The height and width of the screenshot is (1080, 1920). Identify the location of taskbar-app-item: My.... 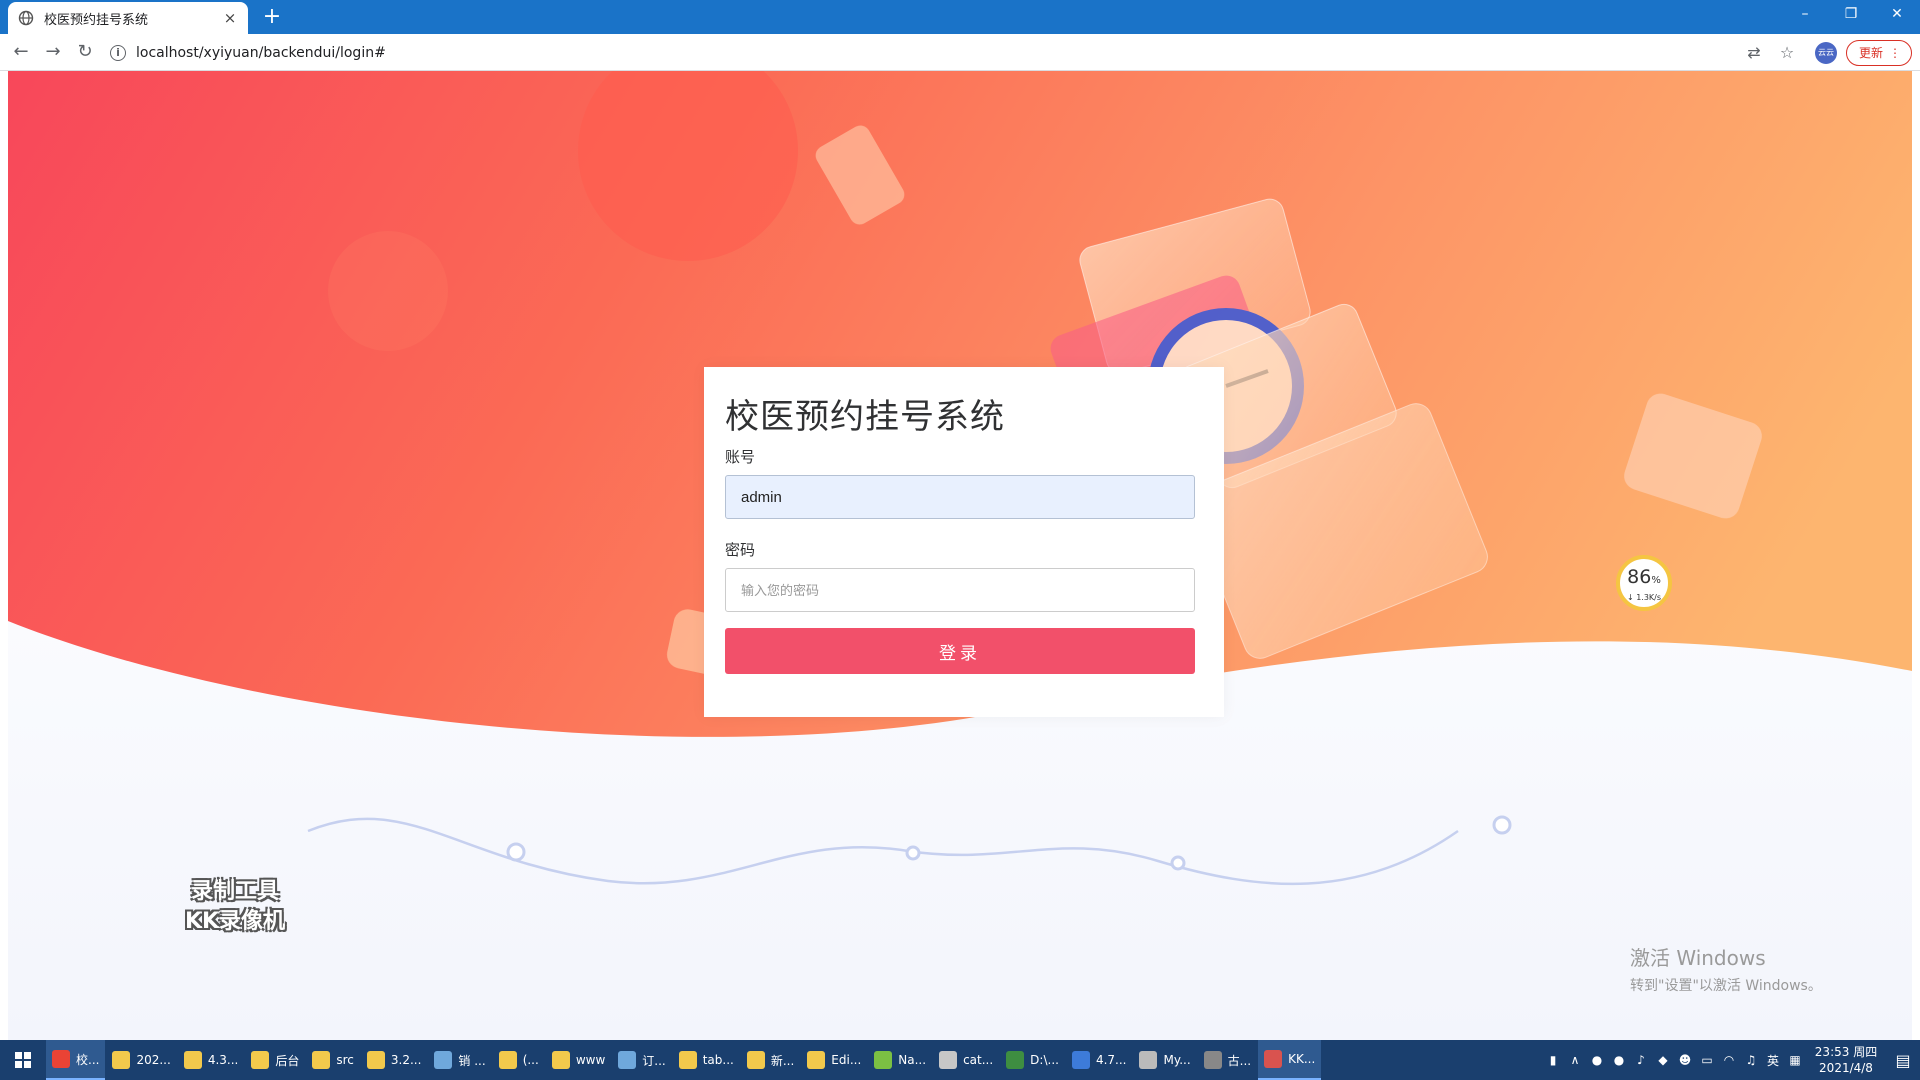
(1164, 1060).